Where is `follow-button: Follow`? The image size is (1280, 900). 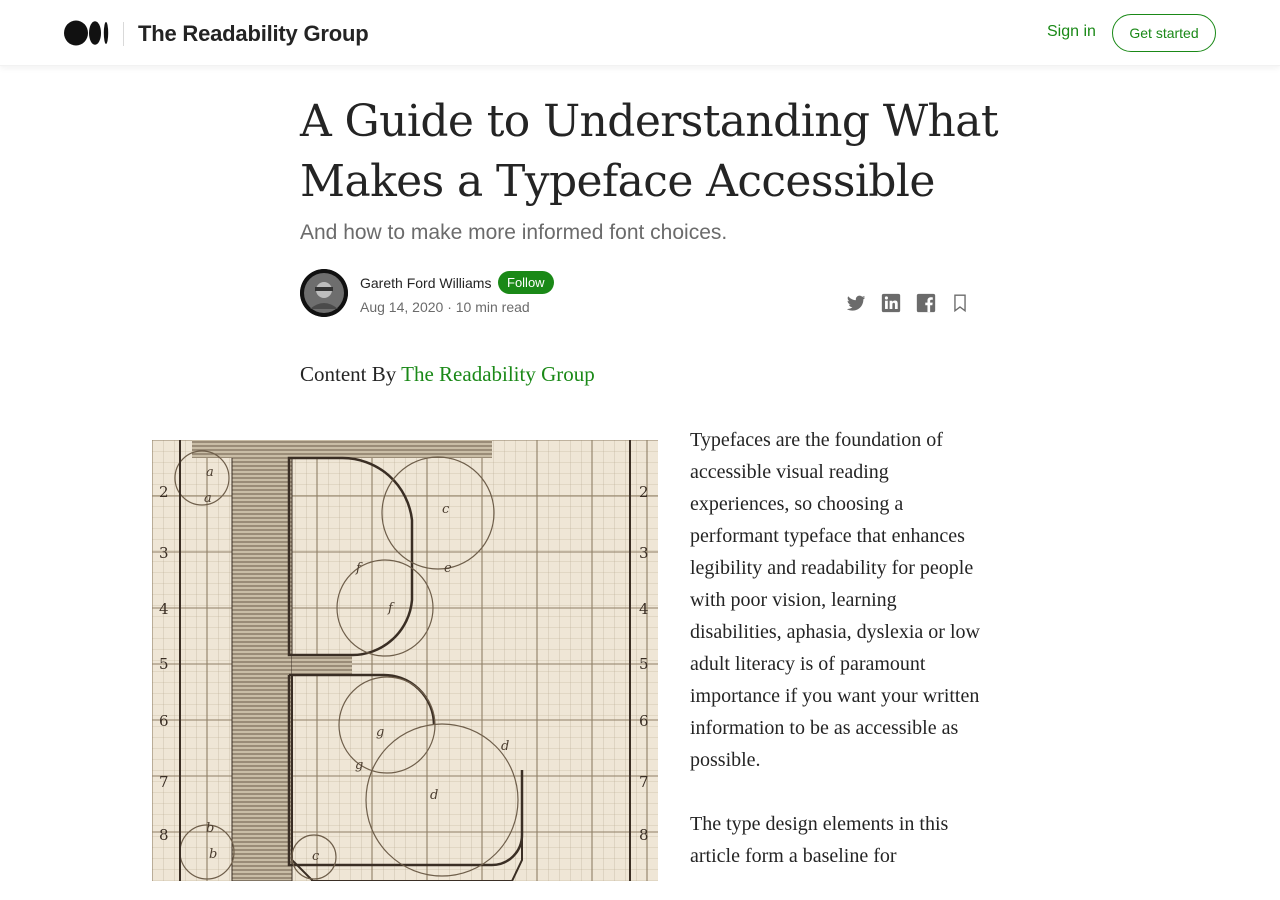 follow-button: Follow is located at coordinates (526, 282).